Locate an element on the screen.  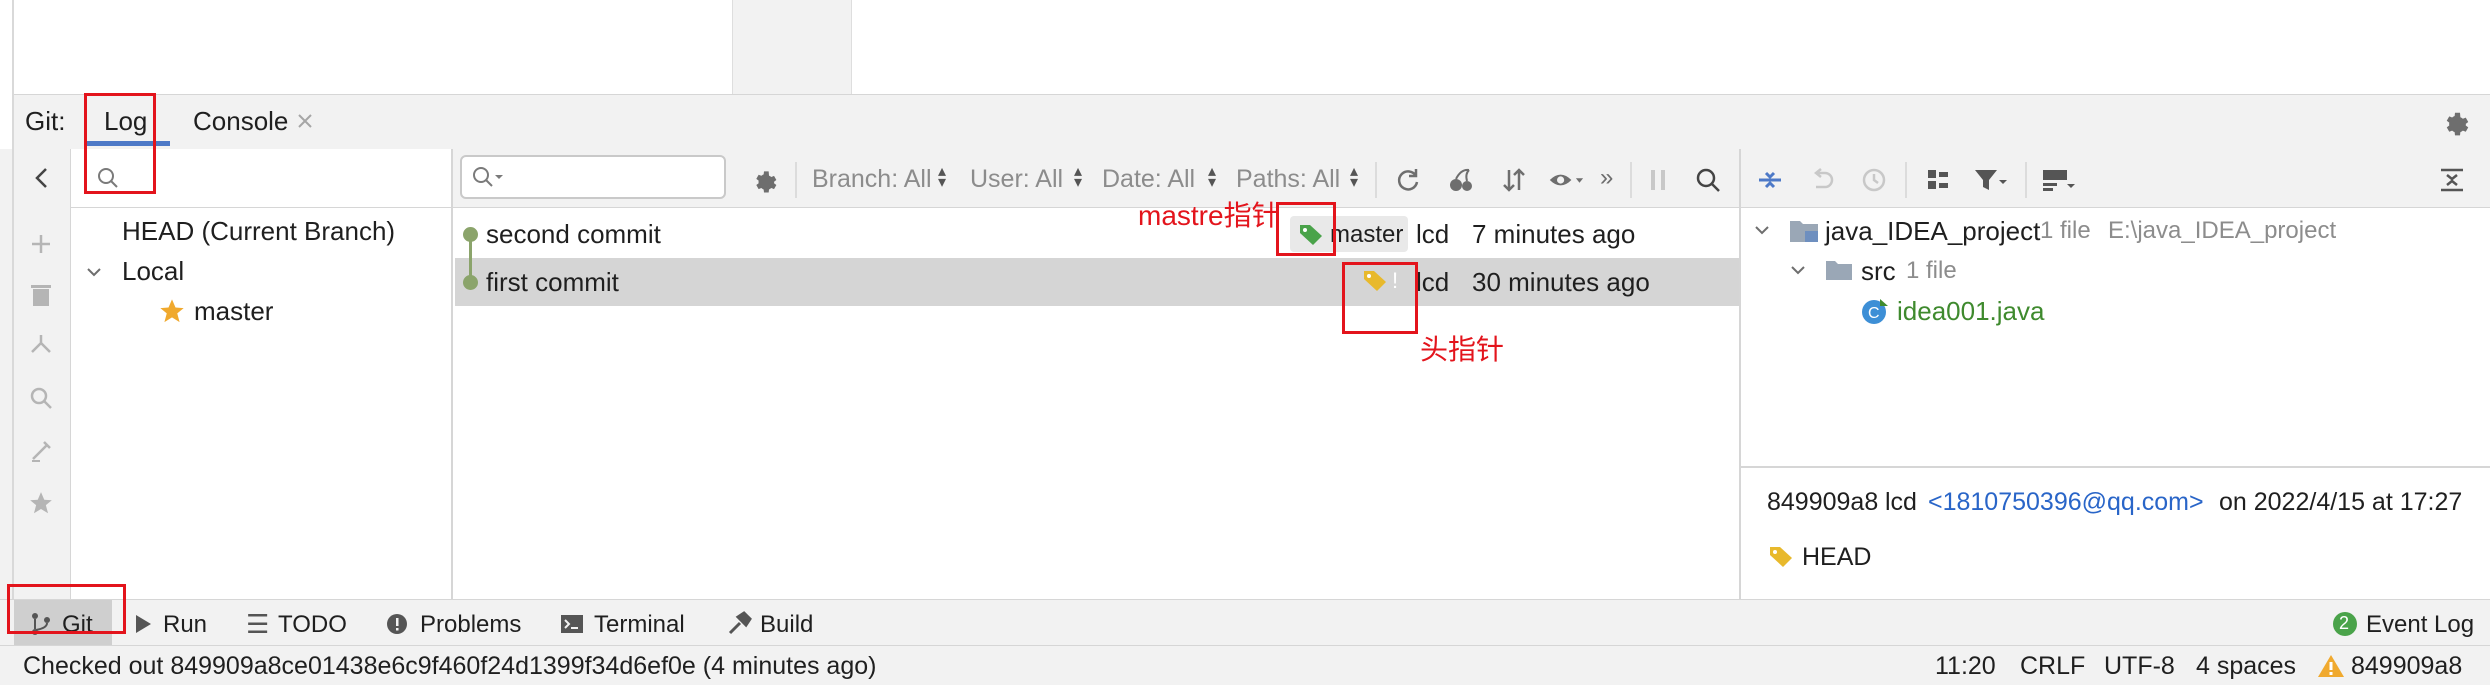
status-line-separator: CRLF is located at coordinates (2052, 666).